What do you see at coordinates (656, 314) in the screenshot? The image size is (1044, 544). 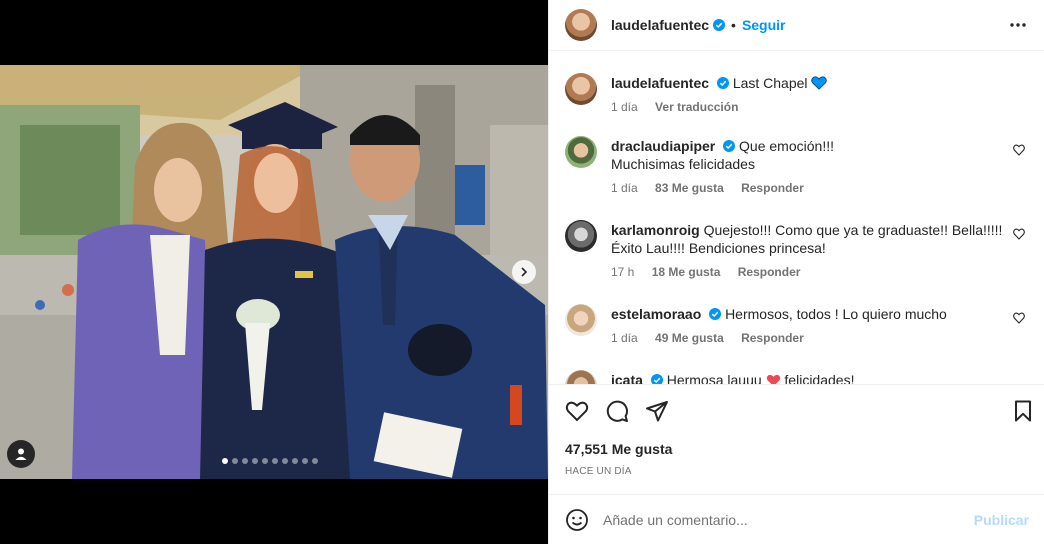 I see `comment-username: estelamoraao` at bounding box center [656, 314].